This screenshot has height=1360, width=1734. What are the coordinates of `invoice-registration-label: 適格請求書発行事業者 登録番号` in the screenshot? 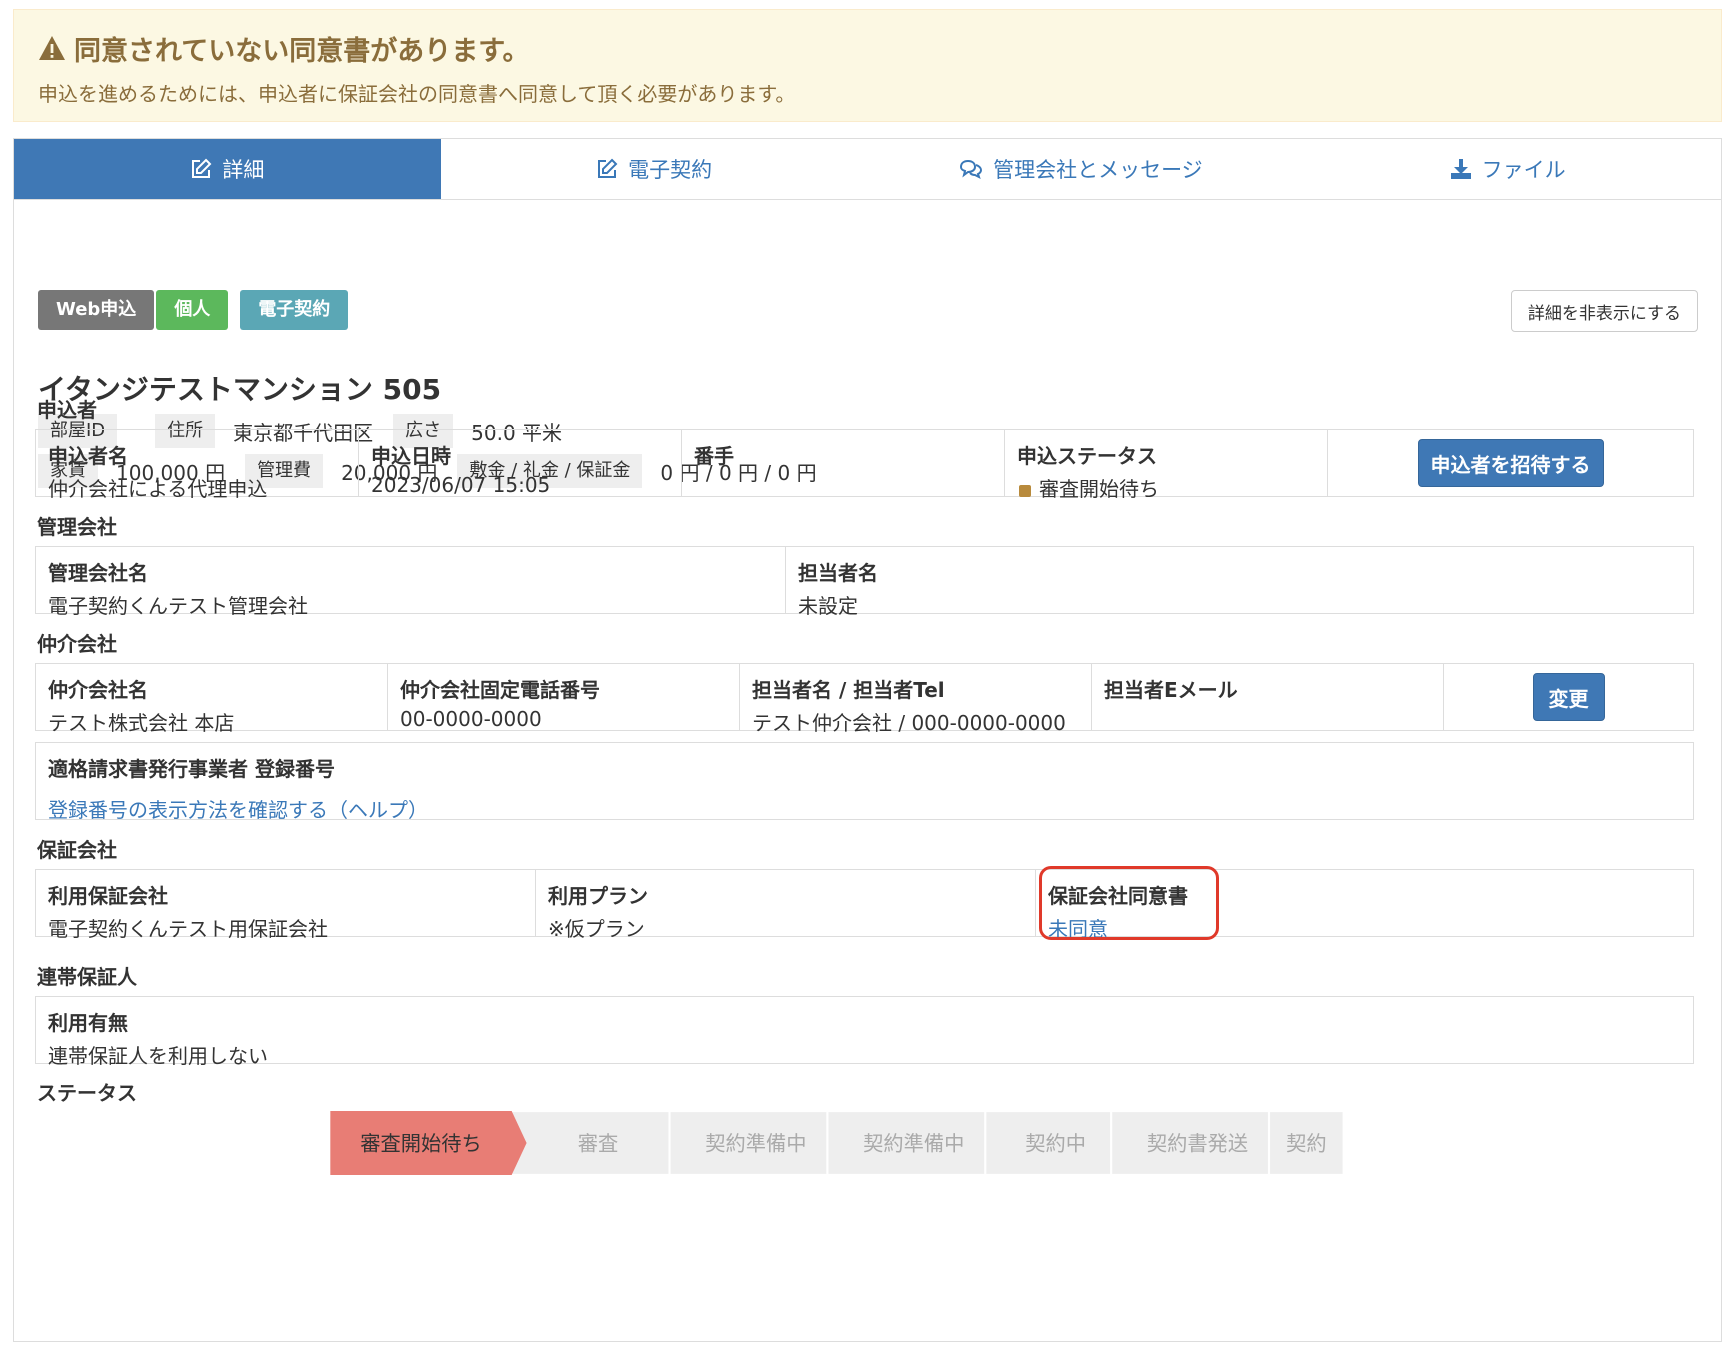 It's located at (191, 769).